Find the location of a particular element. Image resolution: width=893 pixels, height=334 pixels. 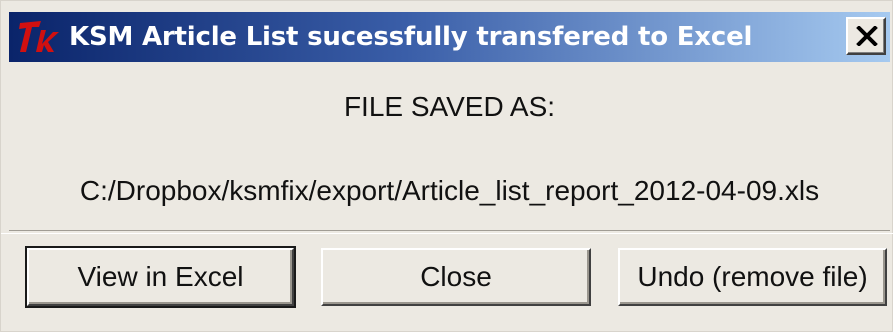

view-in-excel-button: View in Excel is located at coordinates (160, 277).